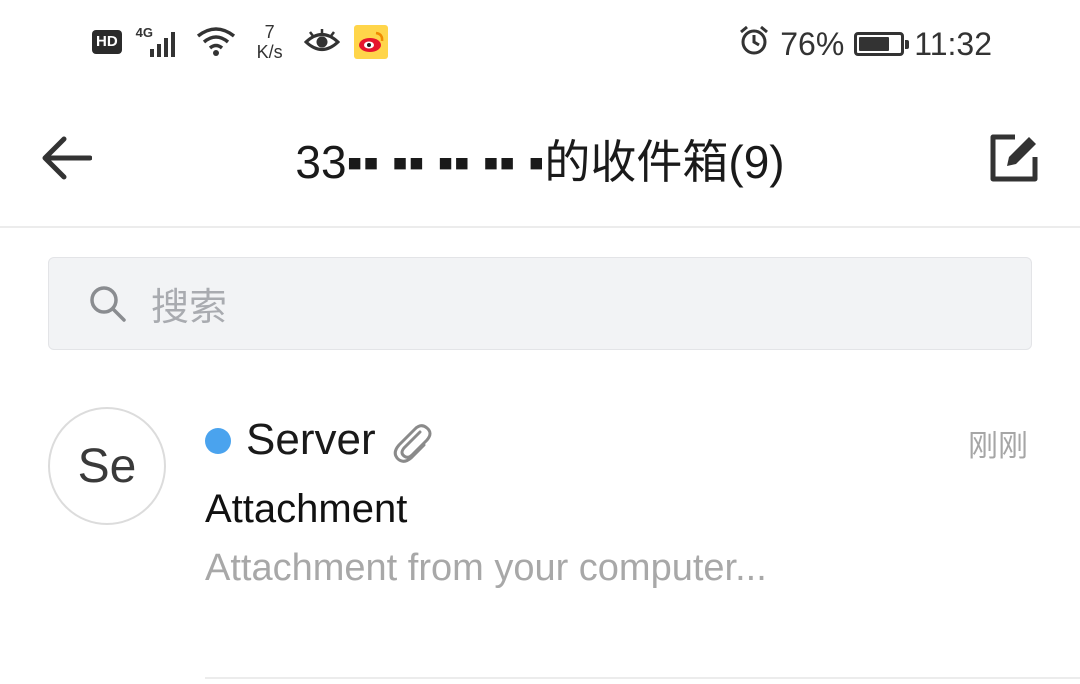  What do you see at coordinates (108, 304) in the screenshot?
I see `search-icon` at bounding box center [108, 304].